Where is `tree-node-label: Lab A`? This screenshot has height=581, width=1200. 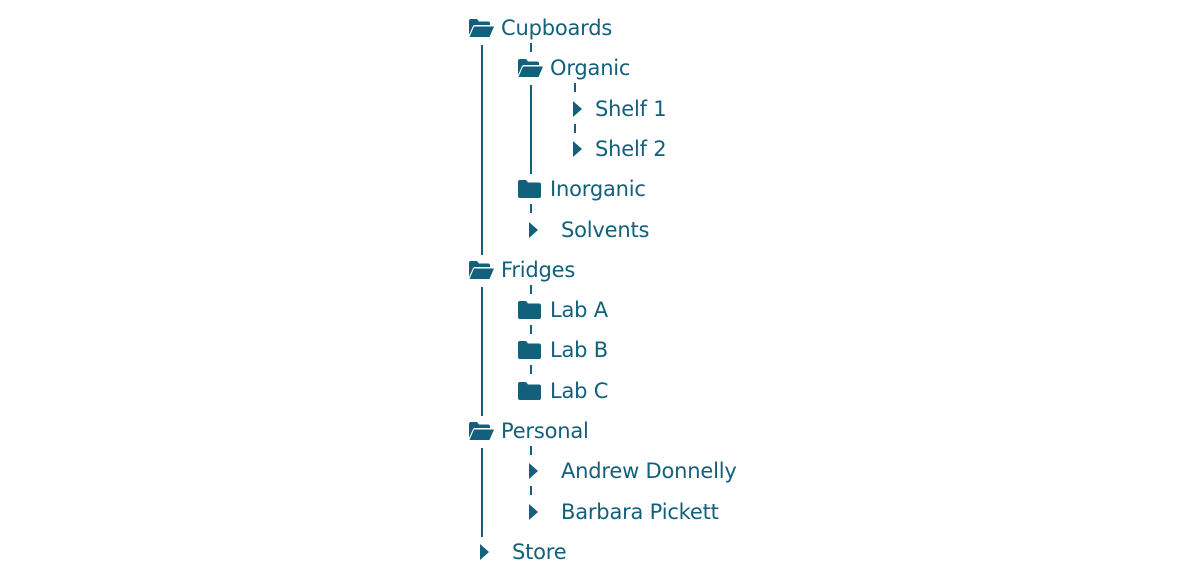 tree-node-label: Lab A is located at coordinates (579, 310).